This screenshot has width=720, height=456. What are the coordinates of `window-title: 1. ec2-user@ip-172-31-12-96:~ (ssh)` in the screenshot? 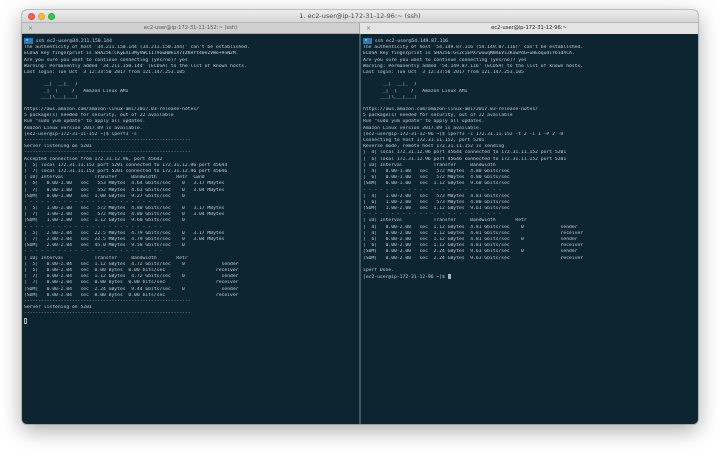 It's located at (360, 16).